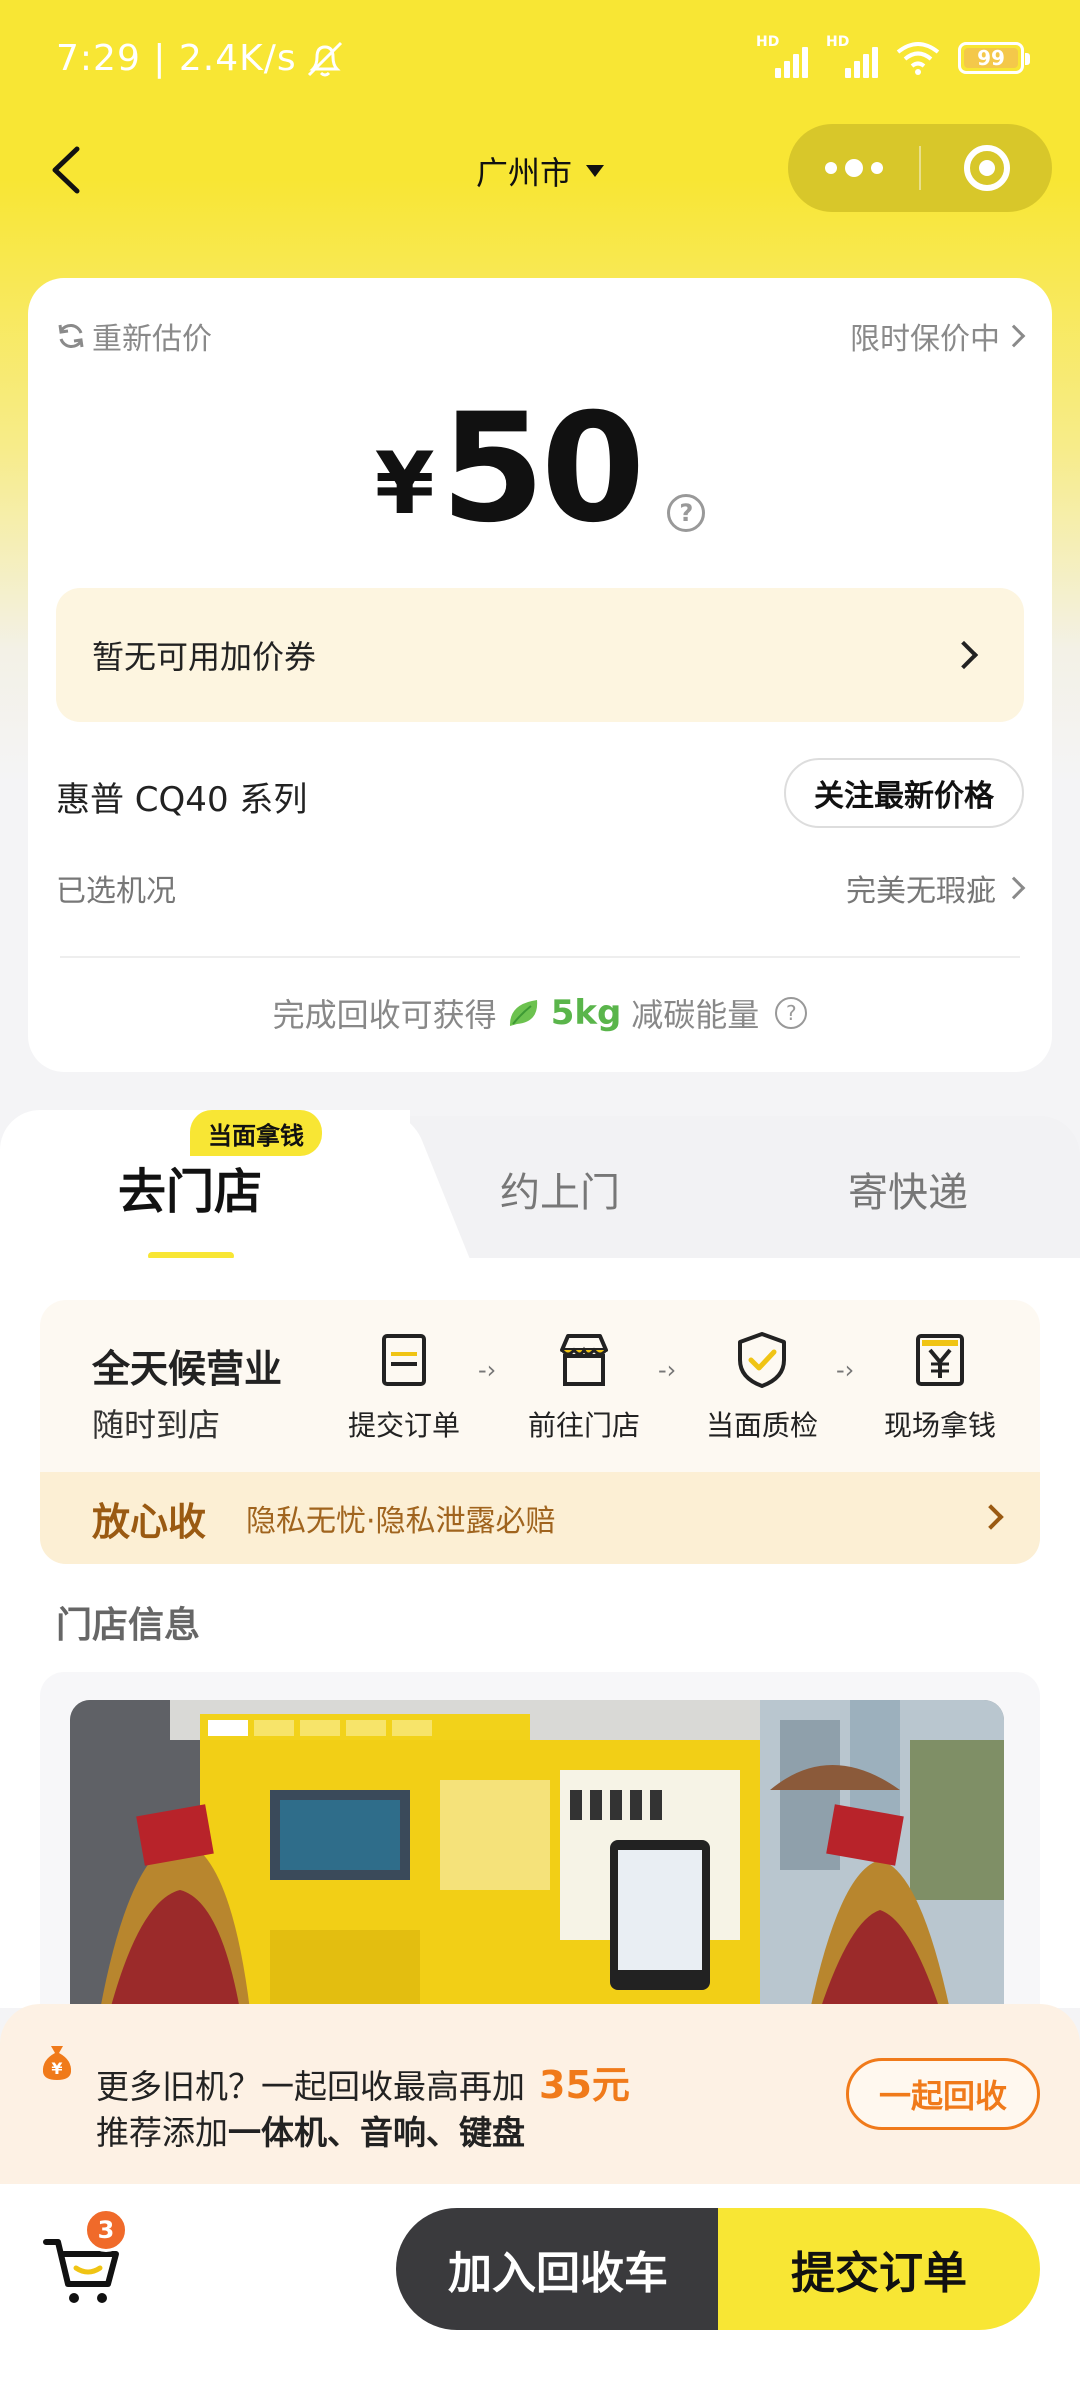 The image size is (1080, 2400). What do you see at coordinates (182, 800) in the screenshot?
I see `device-model: 惠普 CQ40 系列` at bounding box center [182, 800].